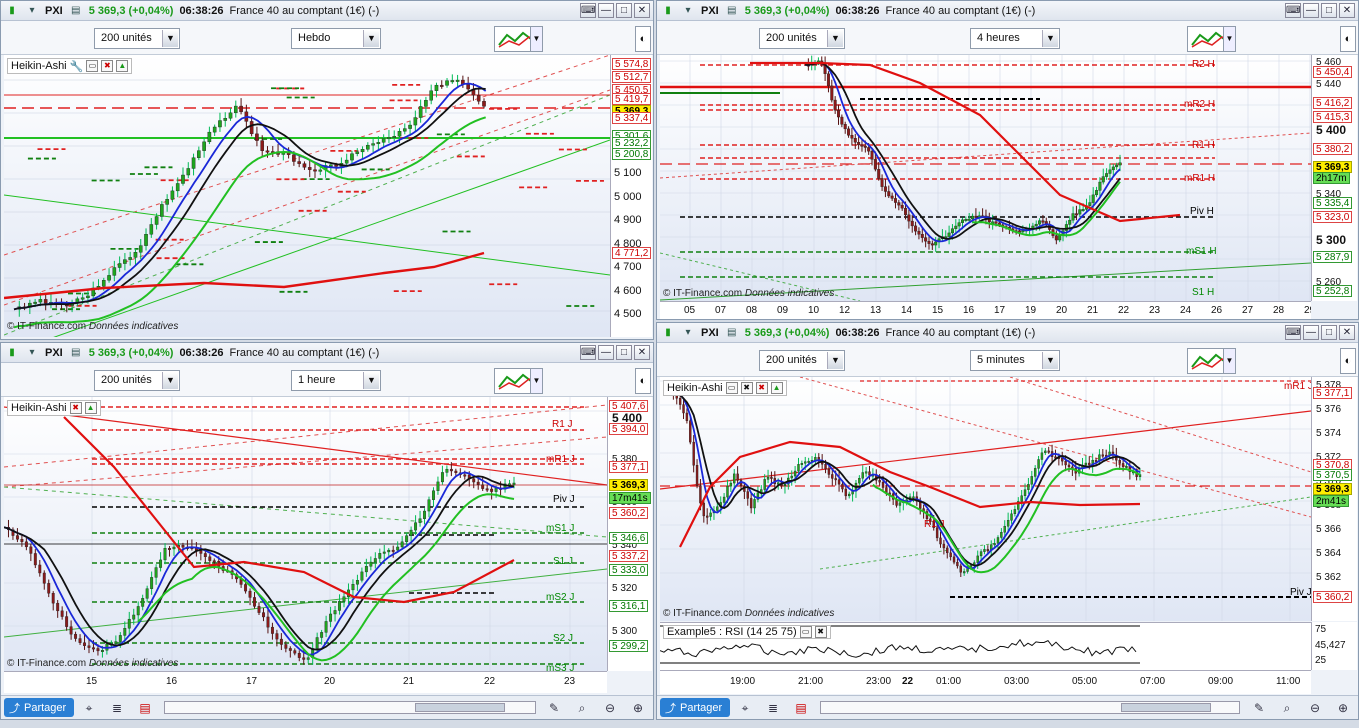 The width and height of the screenshot is (1359, 728). Describe the element at coordinates (77, 66) in the screenshot. I see `wrench-icon: 🔧` at that location.